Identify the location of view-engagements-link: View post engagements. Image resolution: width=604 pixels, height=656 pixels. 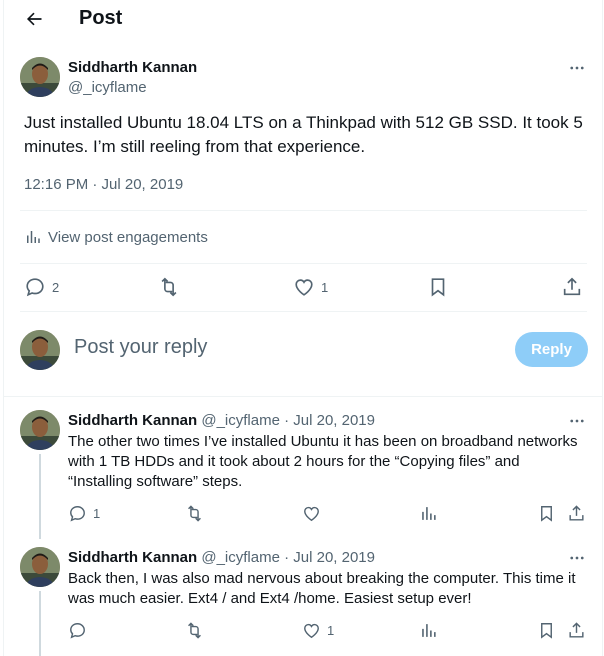
(116, 237).